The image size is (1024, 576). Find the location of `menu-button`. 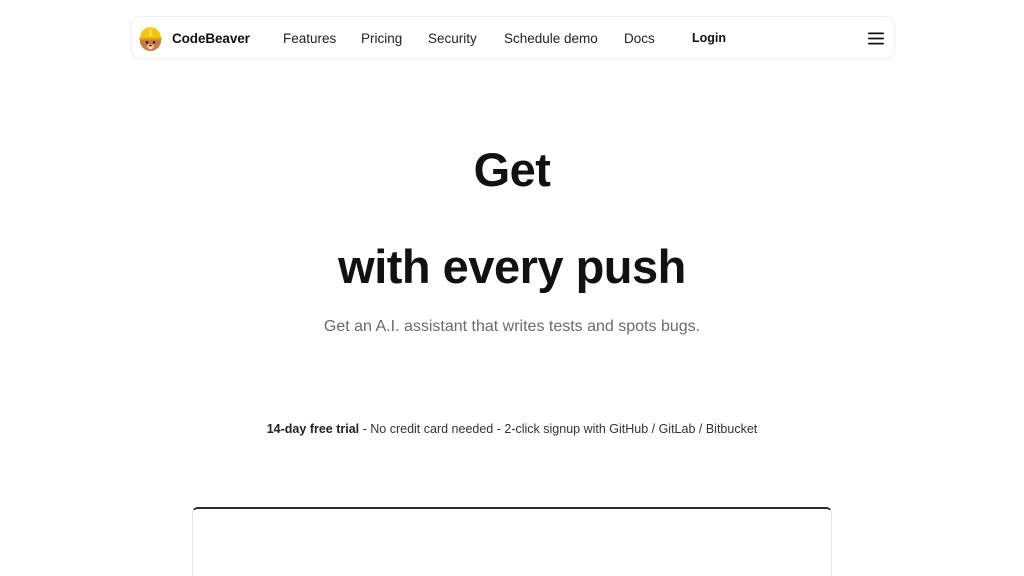

menu-button is located at coordinates (876, 38).